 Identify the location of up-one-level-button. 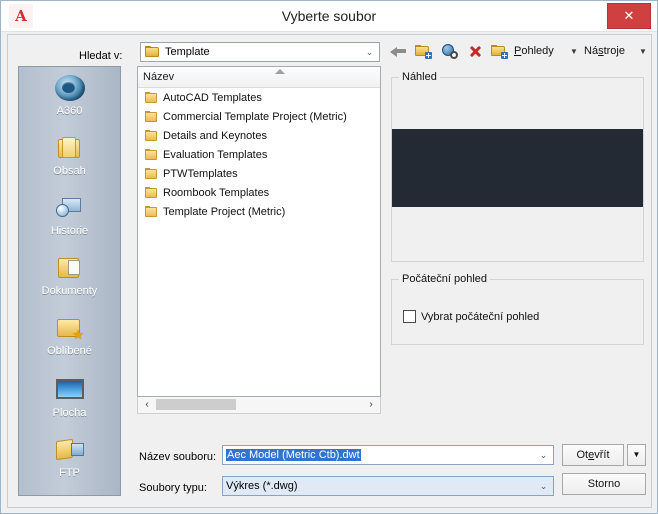
(423, 51).